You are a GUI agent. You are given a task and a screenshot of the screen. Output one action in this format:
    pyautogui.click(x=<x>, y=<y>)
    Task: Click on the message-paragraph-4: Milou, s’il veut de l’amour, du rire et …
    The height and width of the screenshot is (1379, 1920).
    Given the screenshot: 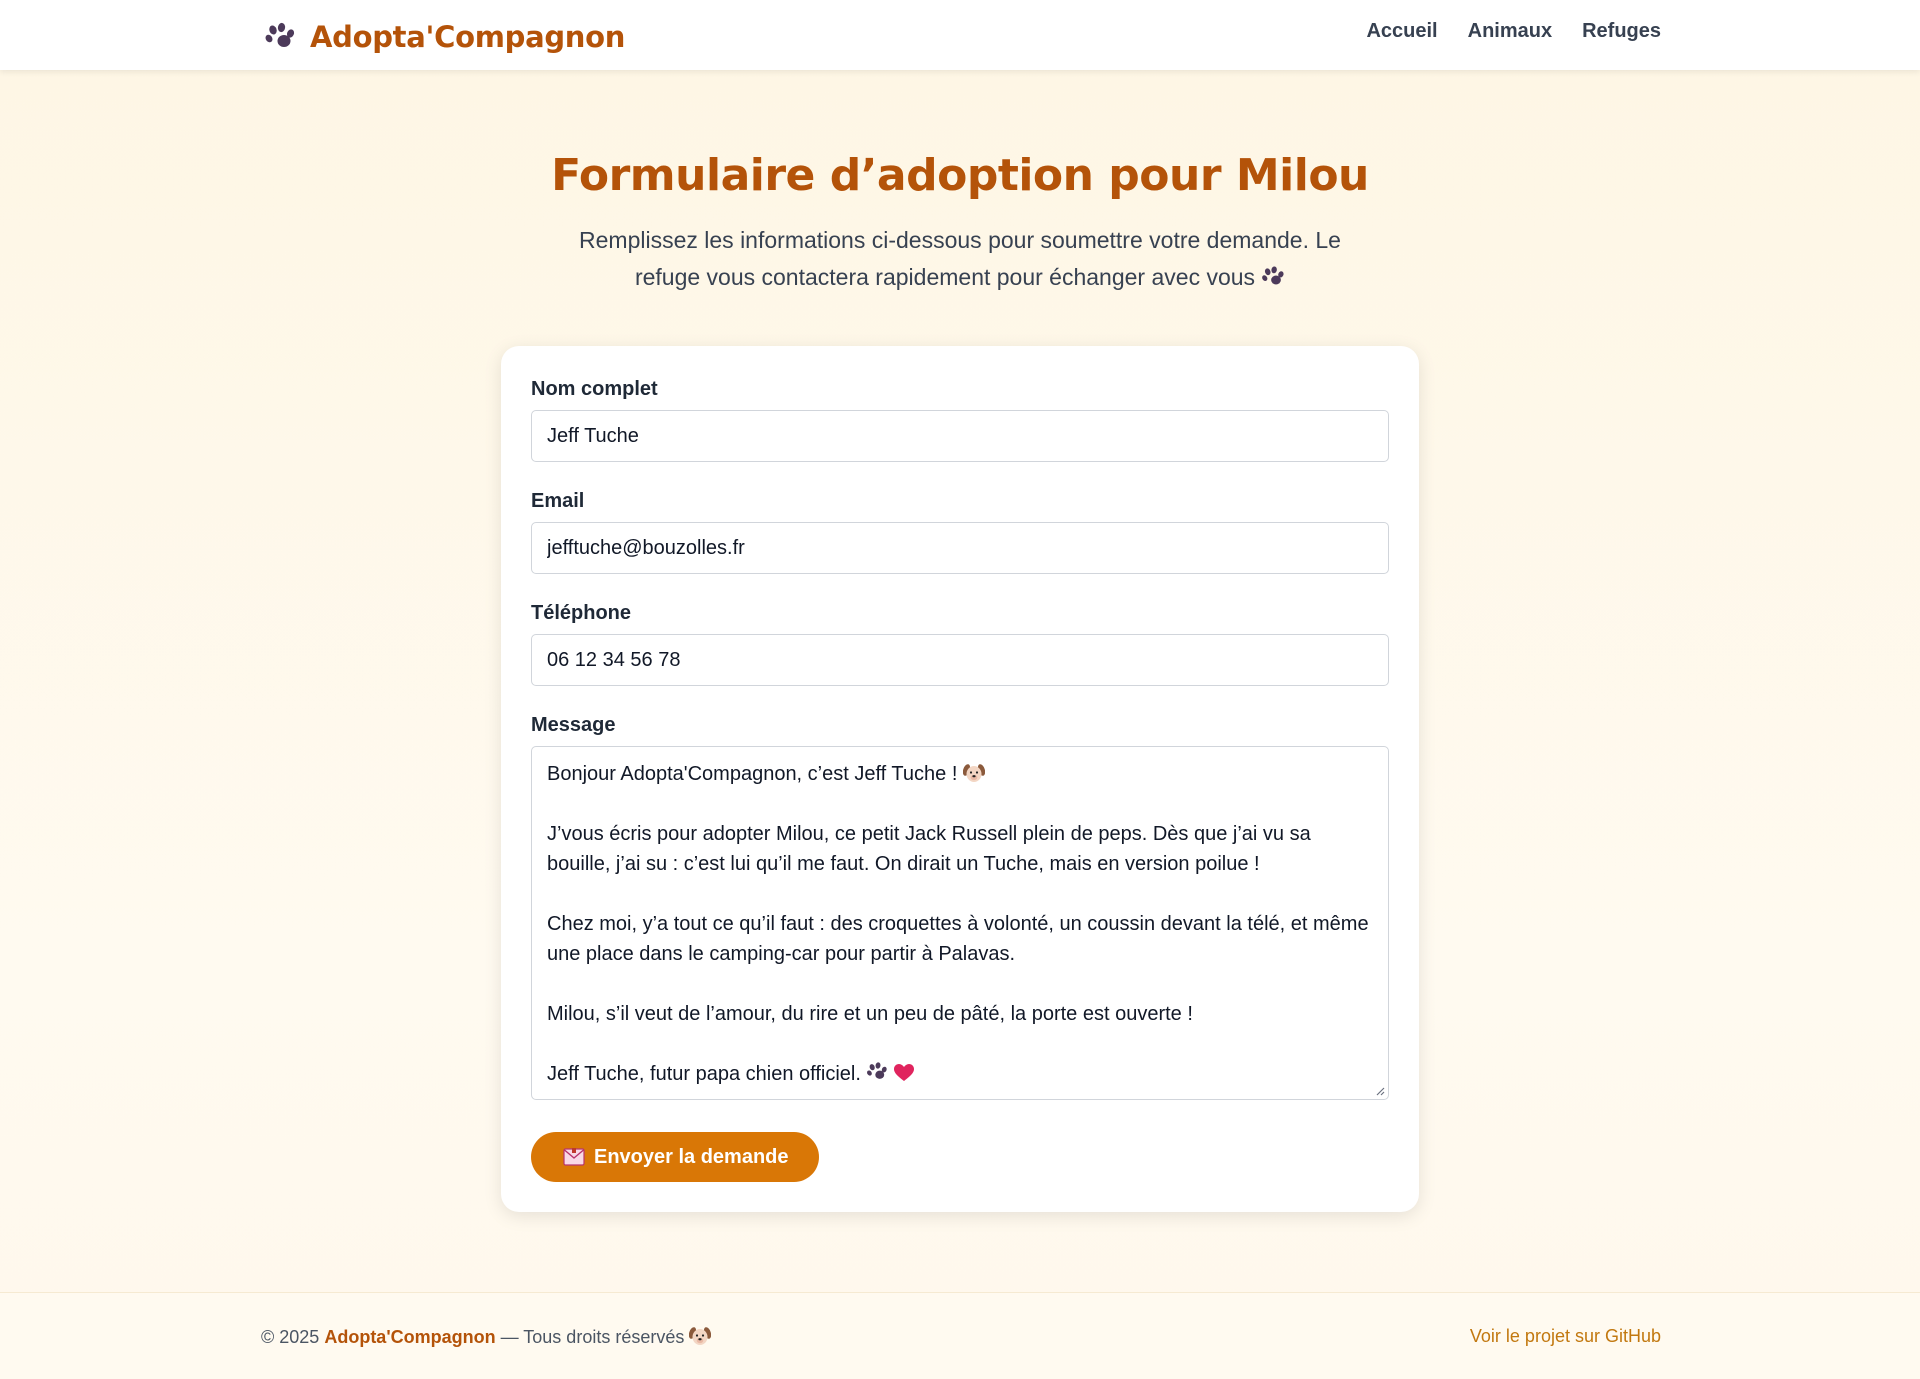 What is the action you would take?
    pyautogui.click(x=870, y=1014)
    